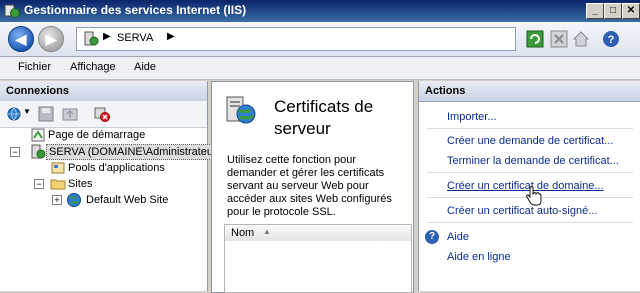  Describe the element at coordinates (302, 128) in the screenshot. I see `page-title-line2: serveur` at that location.